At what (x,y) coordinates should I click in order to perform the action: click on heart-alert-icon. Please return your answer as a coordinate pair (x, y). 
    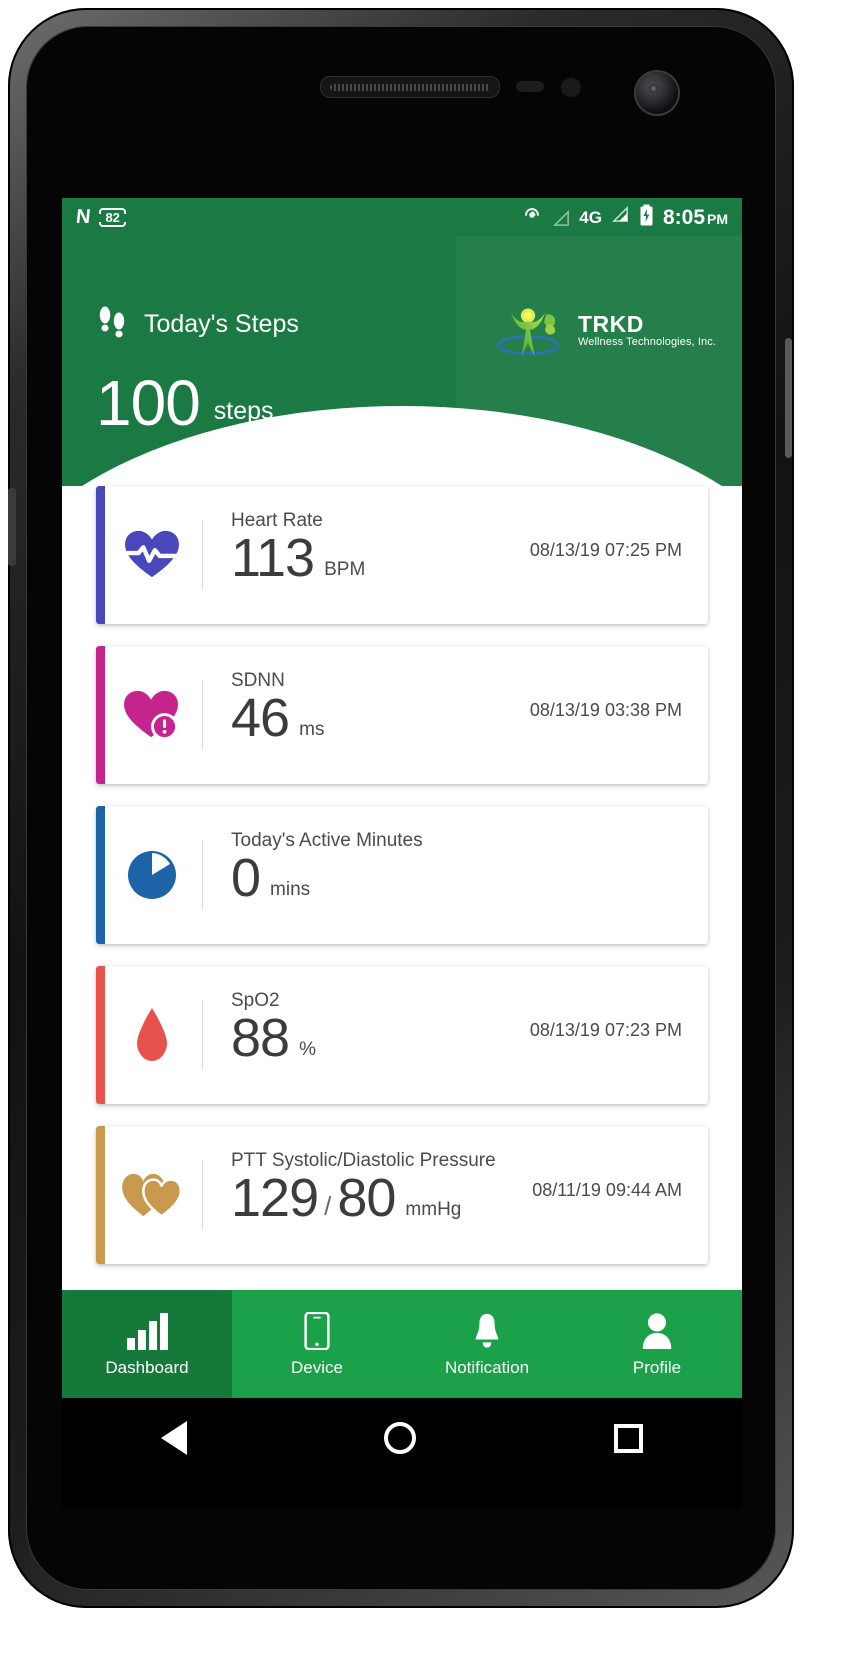
    Looking at the image, I should click on (149, 715).